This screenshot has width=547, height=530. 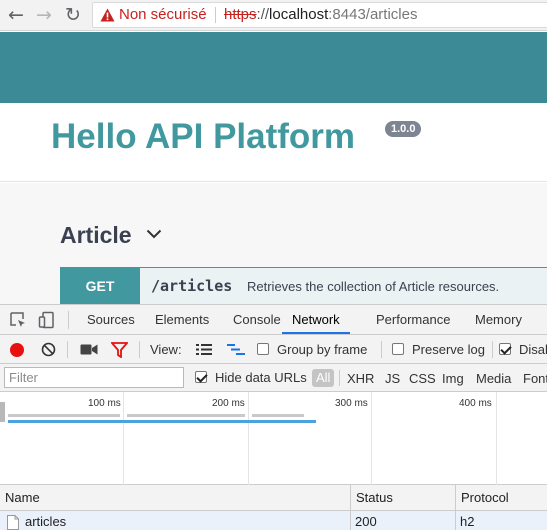 What do you see at coordinates (45, 520) in the screenshot?
I see `request-name: articles` at bounding box center [45, 520].